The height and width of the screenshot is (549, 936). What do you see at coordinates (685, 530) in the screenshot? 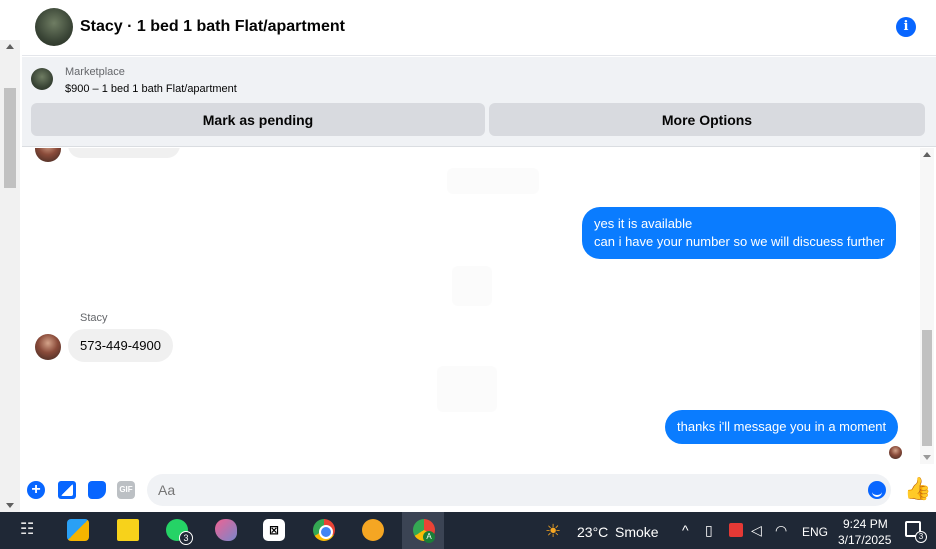
I see `chevron-up-icon: ^` at bounding box center [685, 530].